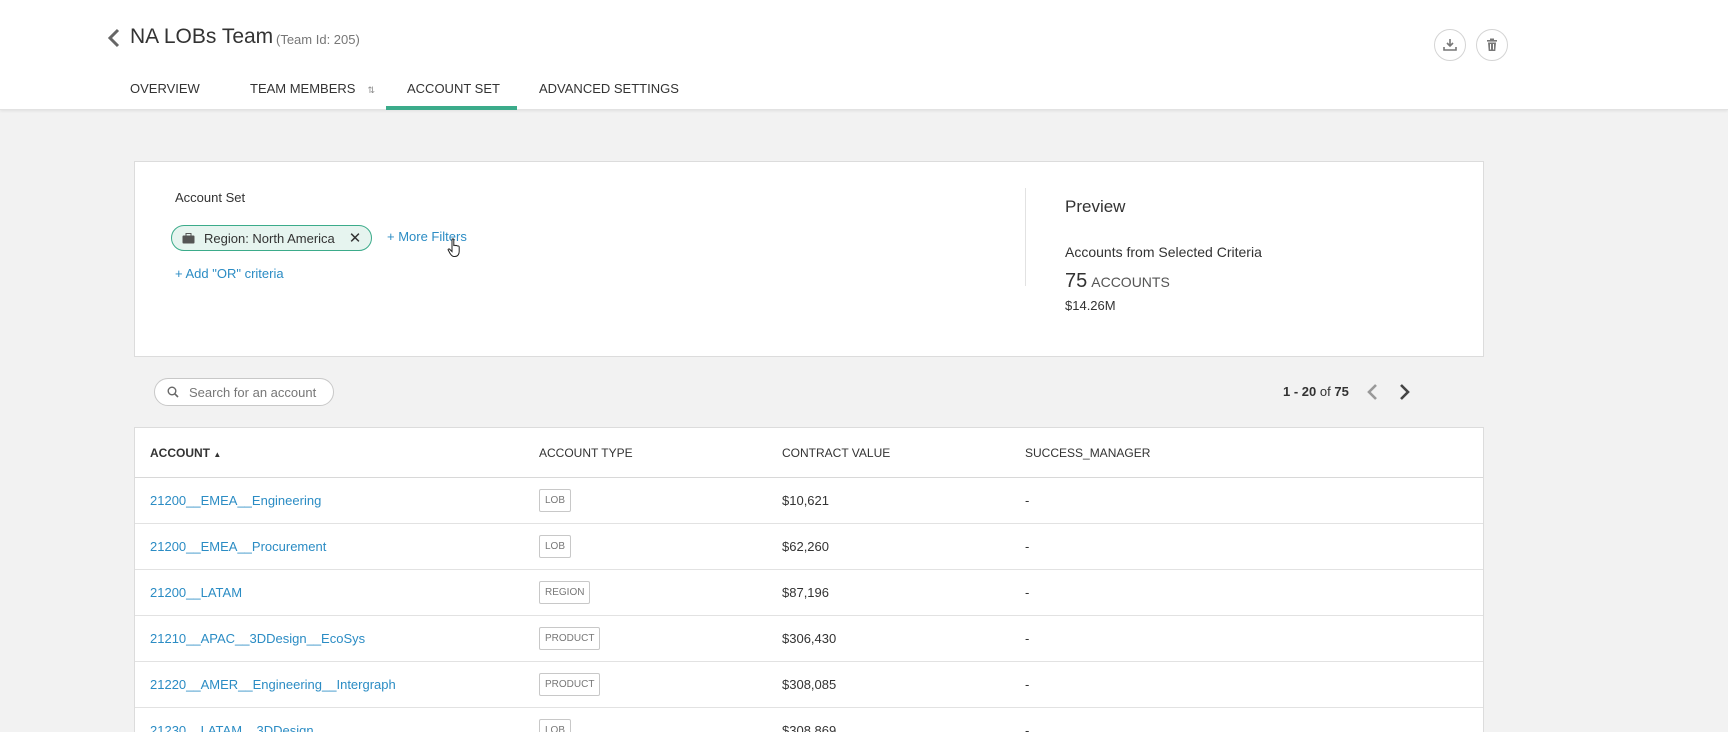 The image size is (1728, 732). I want to click on filter-chip-region: Region: North America ✕, so click(272, 238).